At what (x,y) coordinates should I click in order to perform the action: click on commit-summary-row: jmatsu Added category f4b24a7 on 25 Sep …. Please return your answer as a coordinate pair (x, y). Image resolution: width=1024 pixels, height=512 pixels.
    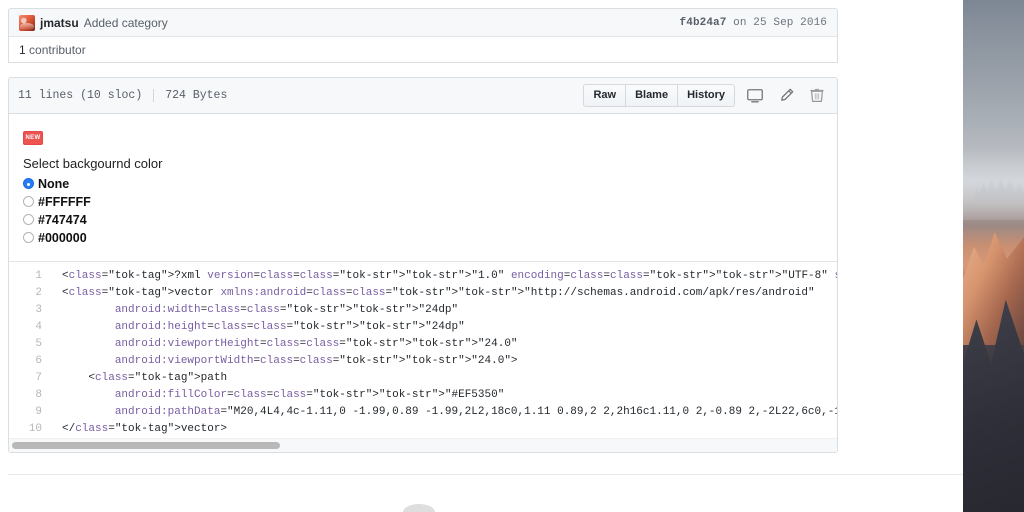
    Looking at the image, I should click on (423, 22).